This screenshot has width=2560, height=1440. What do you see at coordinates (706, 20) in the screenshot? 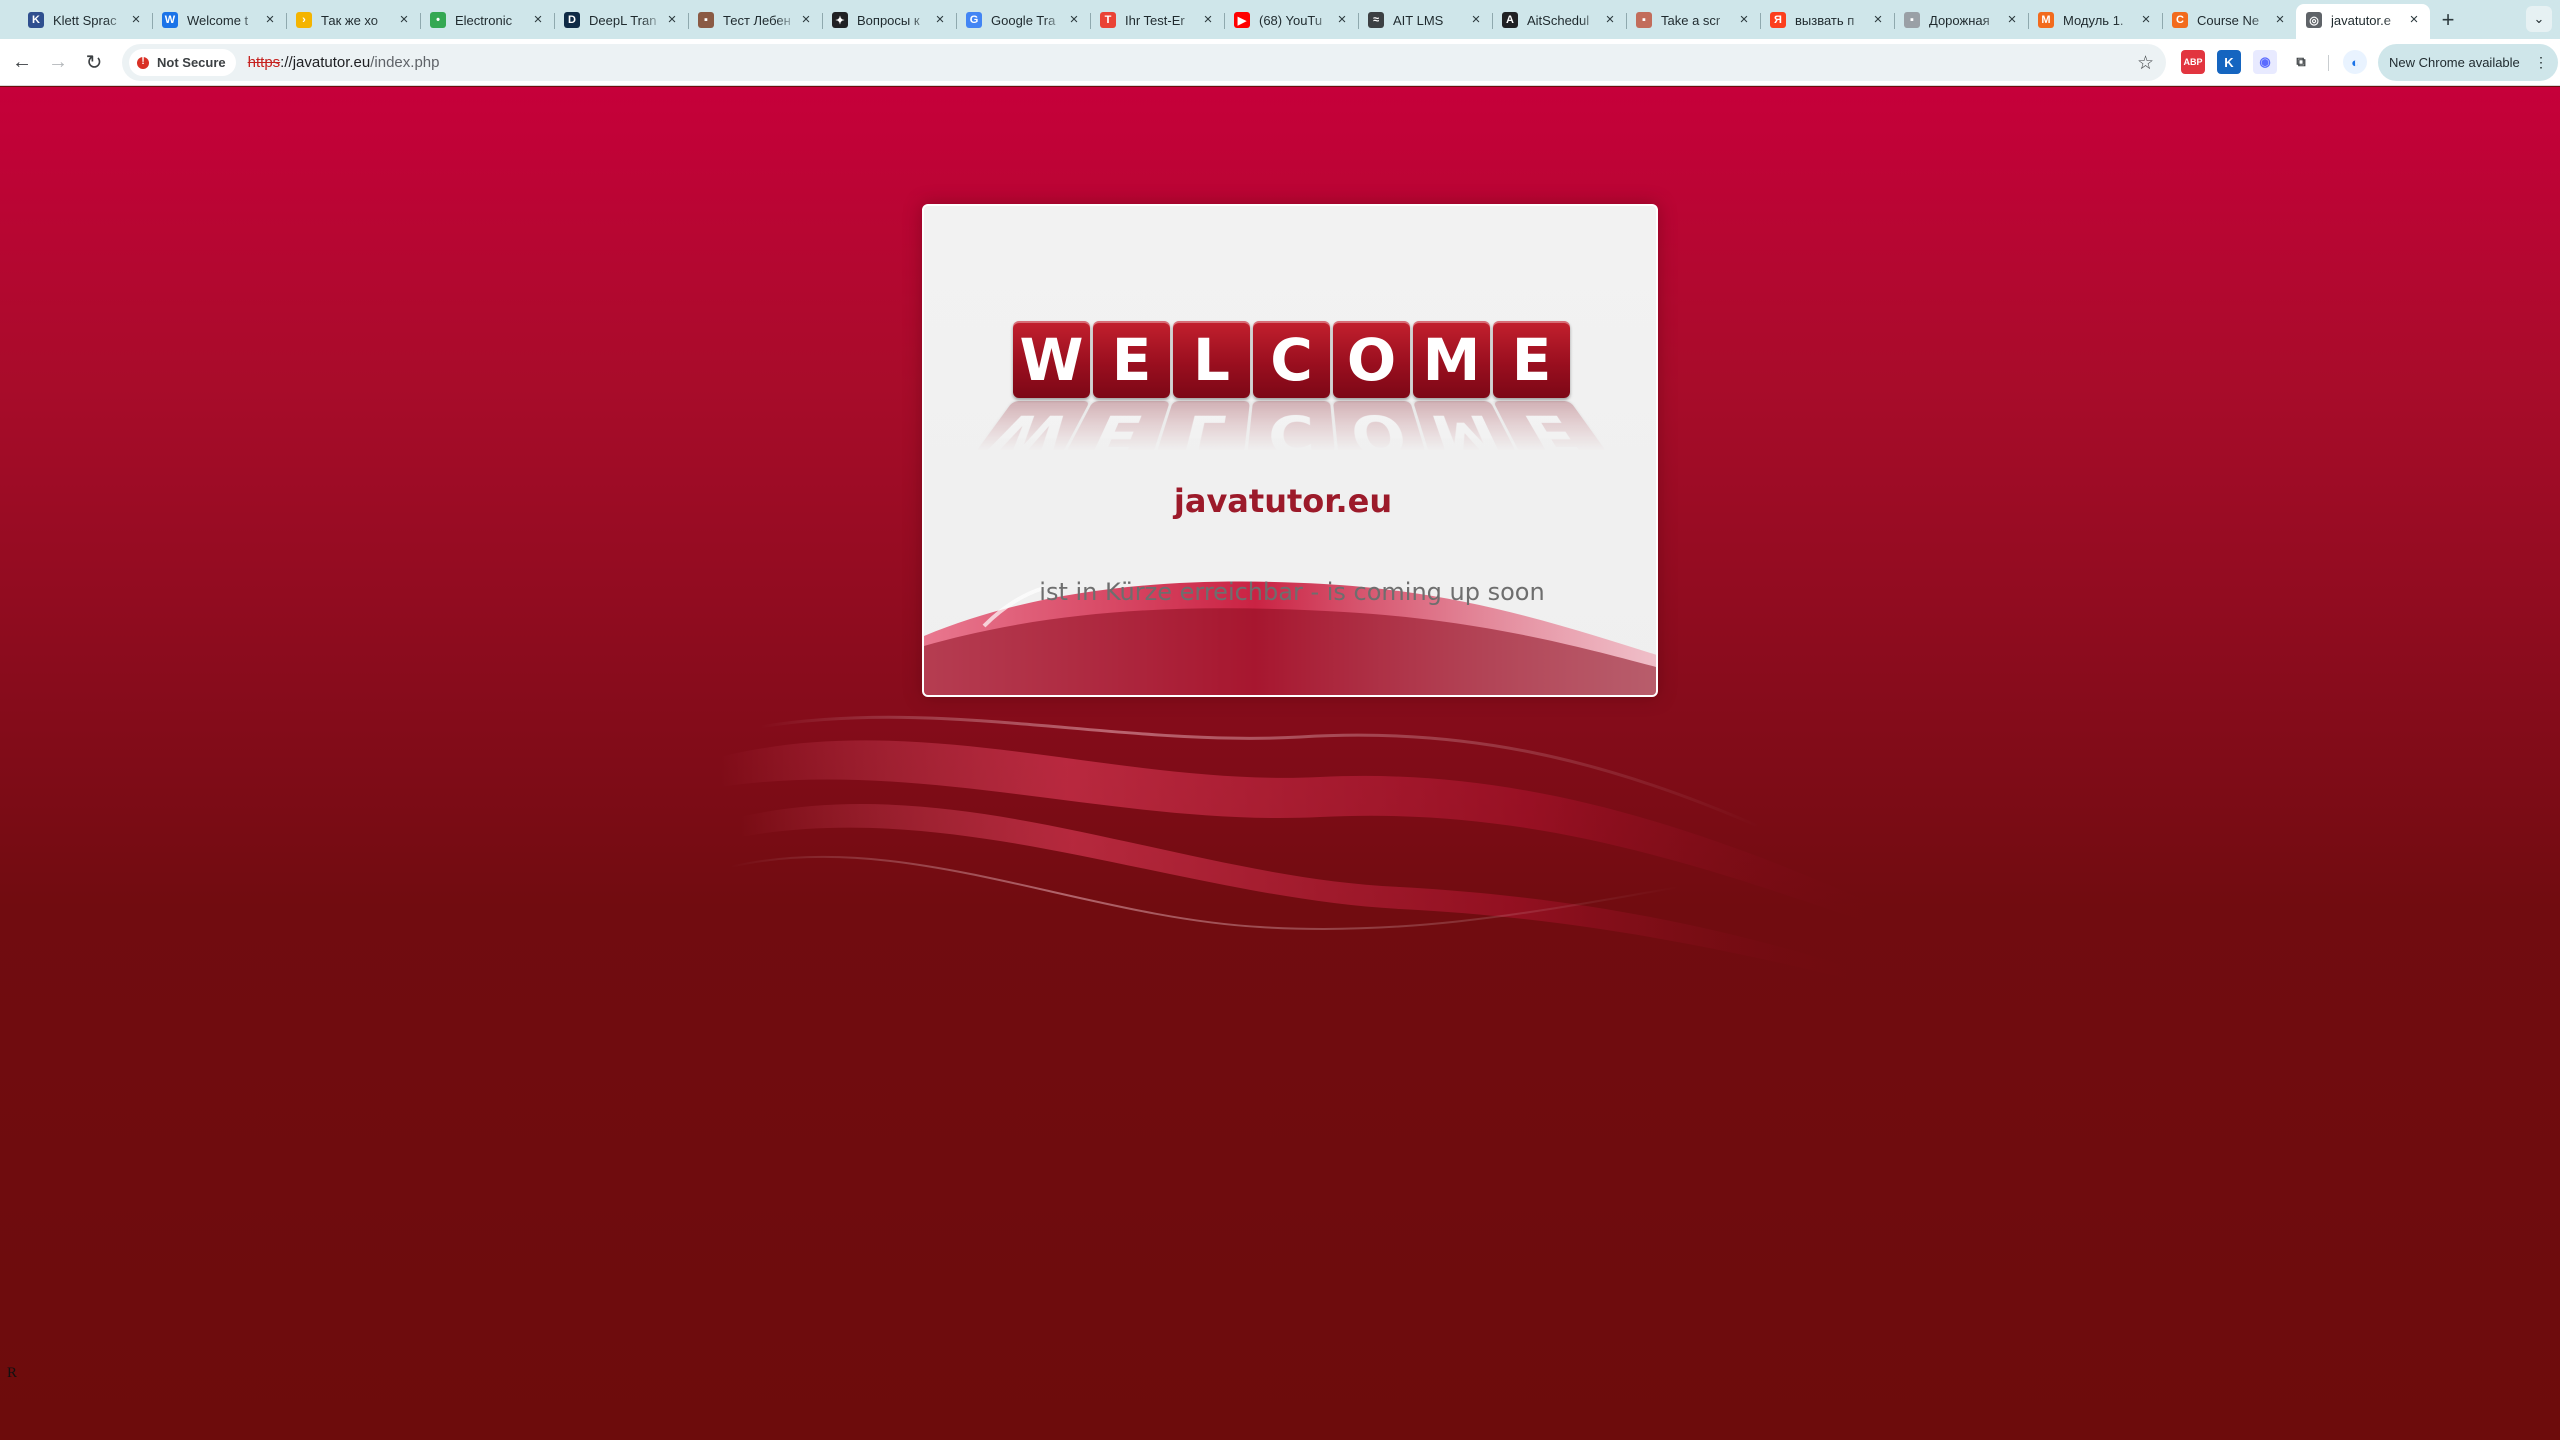
I see `flag-icon: ▪` at bounding box center [706, 20].